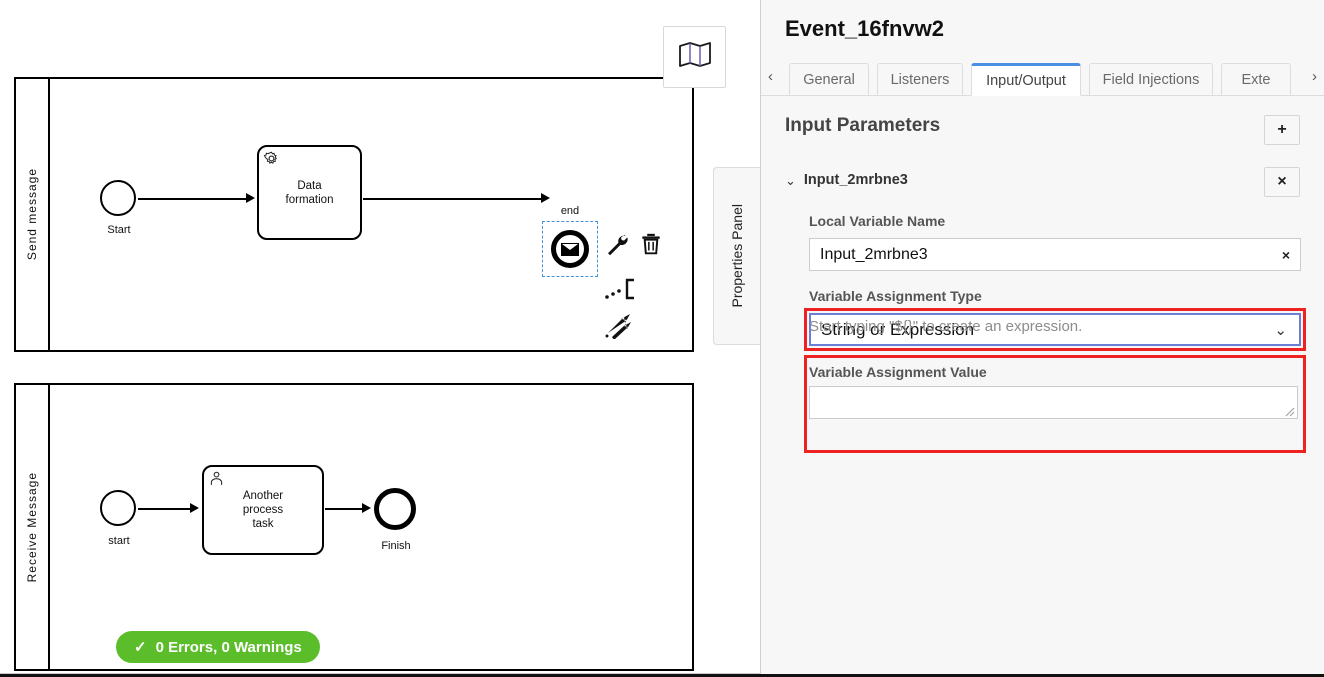  I want to click on plus-icon: +, so click(1282, 129).